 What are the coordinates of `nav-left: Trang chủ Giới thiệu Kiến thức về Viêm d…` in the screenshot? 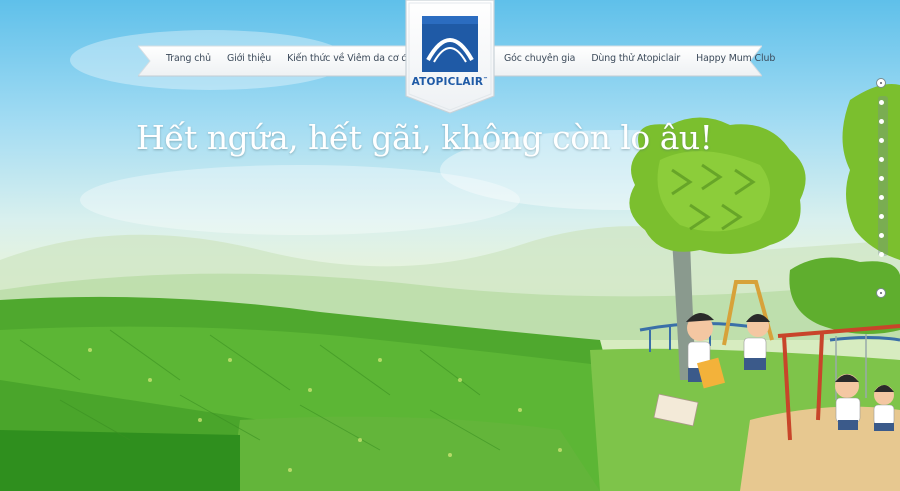 It's located at (290, 58).